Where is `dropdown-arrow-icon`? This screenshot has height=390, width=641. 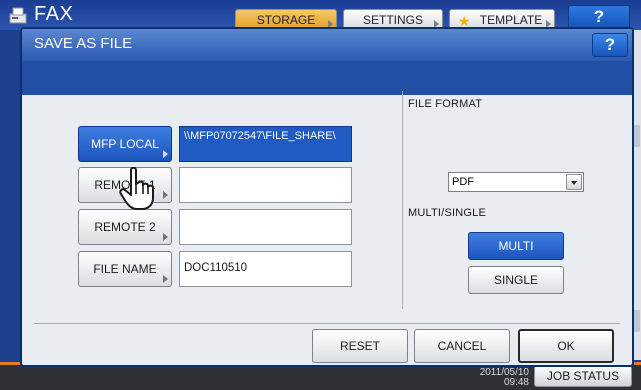
dropdown-arrow-icon is located at coordinates (574, 182).